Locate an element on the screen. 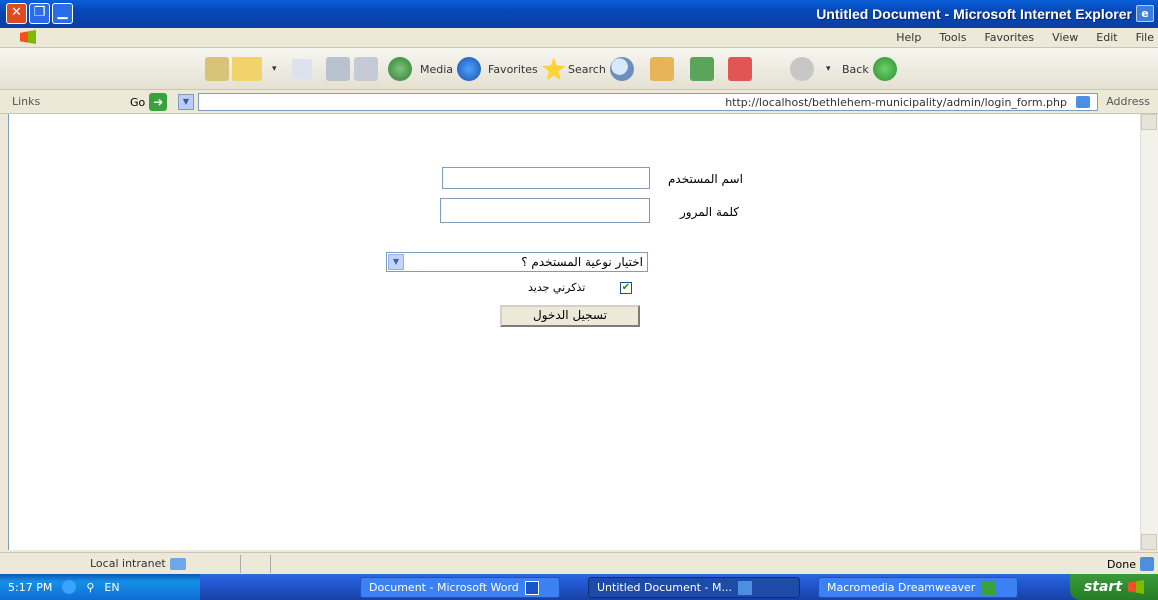 Image resolution: width=1158 pixels, height=600 pixels. refresh-icon is located at coordinates (702, 69).